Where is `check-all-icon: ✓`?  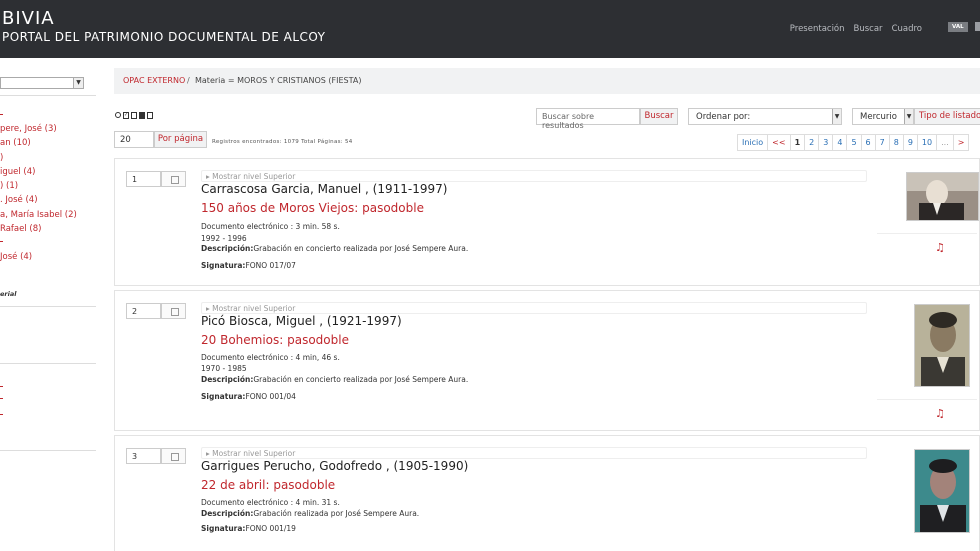 check-all-icon: ✓ is located at coordinates (126, 115).